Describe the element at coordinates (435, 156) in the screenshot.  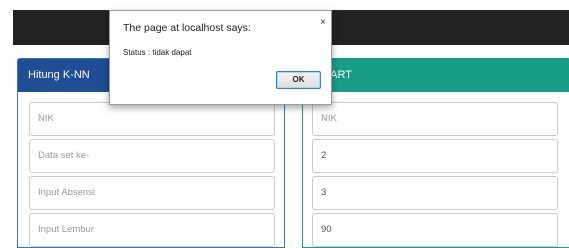
I see `cart-dataset-input: 2` at that location.